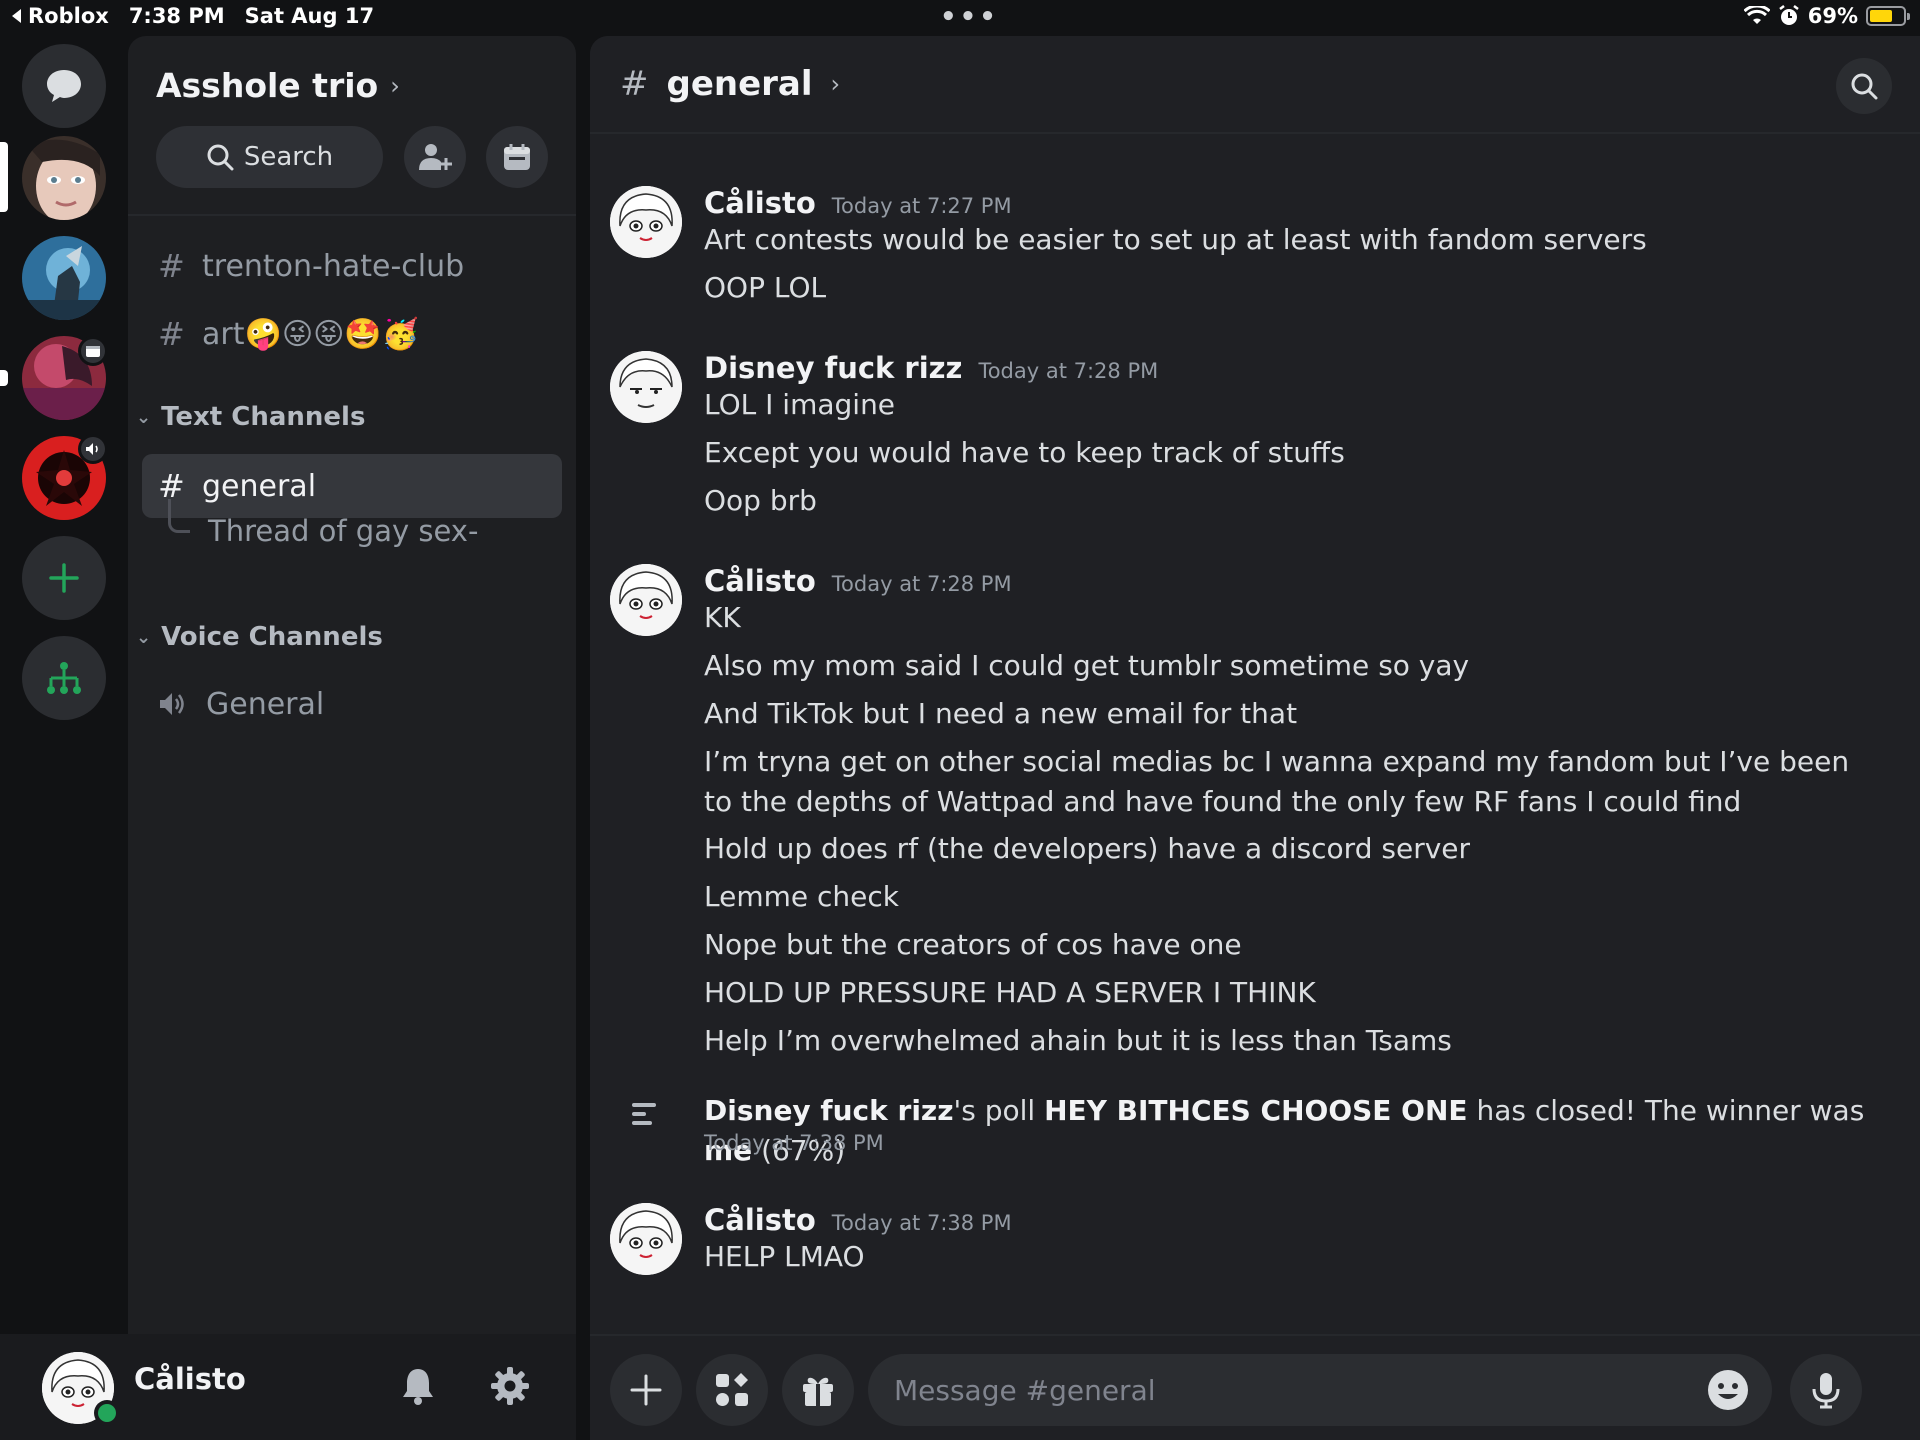  Describe the element at coordinates (999, 1110) in the screenshot. I see `poll-text-part: 's poll` at that location.